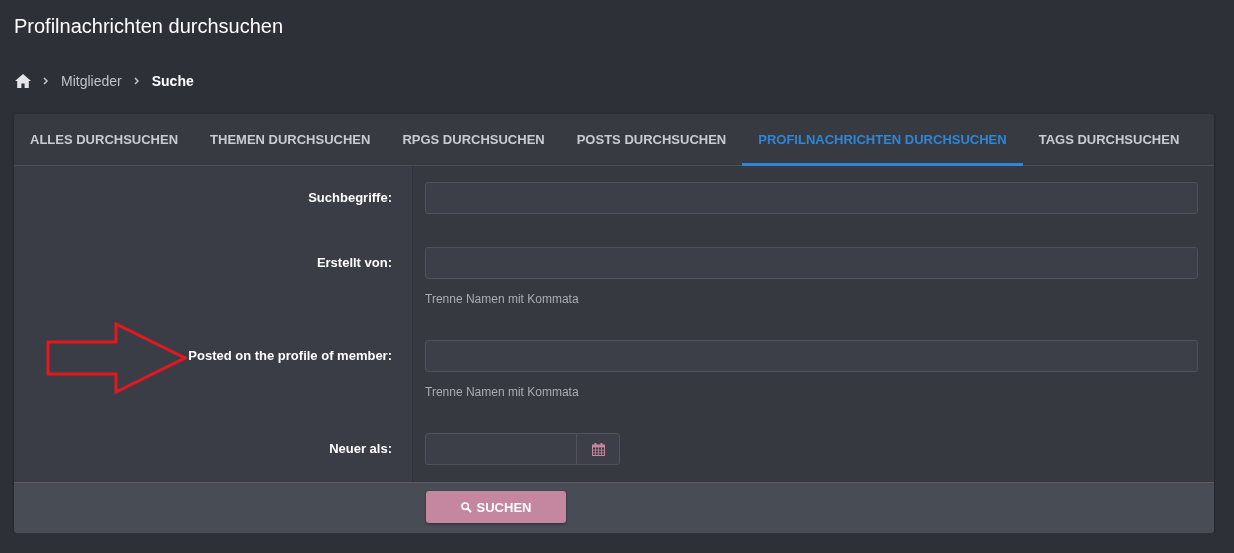 The height and width of the screenshot is (553, 1234). I want to click on field-label: Posted on the profile of member:, so click(290, 356).